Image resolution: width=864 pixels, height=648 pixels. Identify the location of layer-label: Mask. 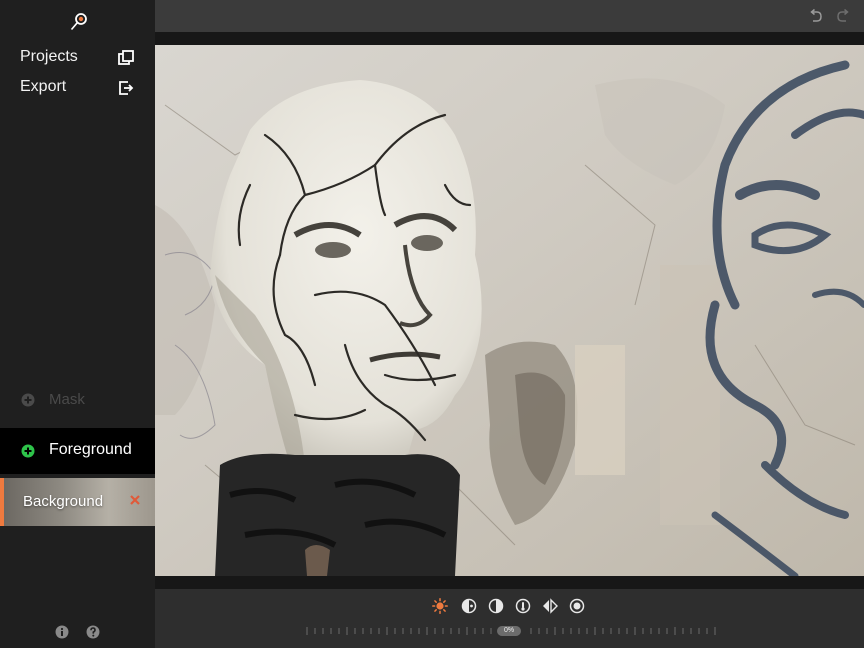
(67, 399).